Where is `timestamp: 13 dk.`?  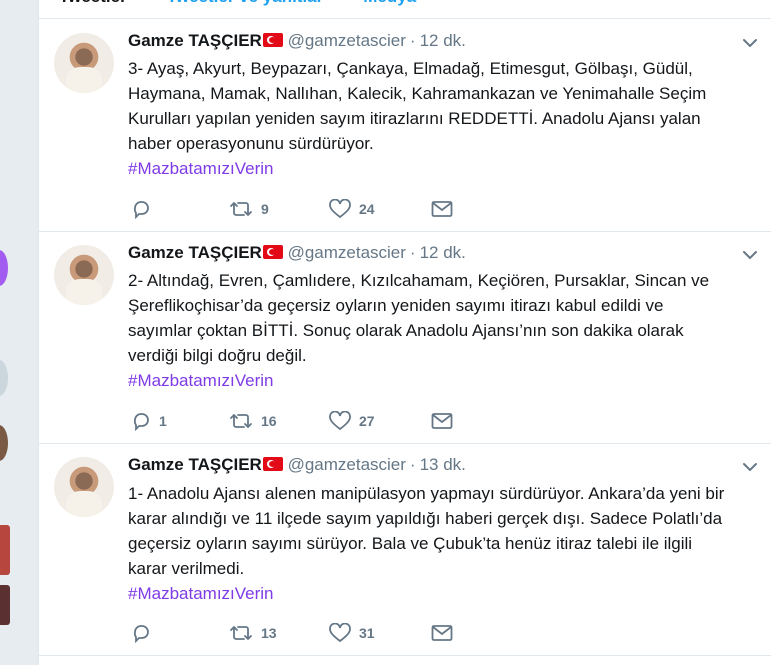 timestamp: 13 dk. is located at coordinates (443, 464).